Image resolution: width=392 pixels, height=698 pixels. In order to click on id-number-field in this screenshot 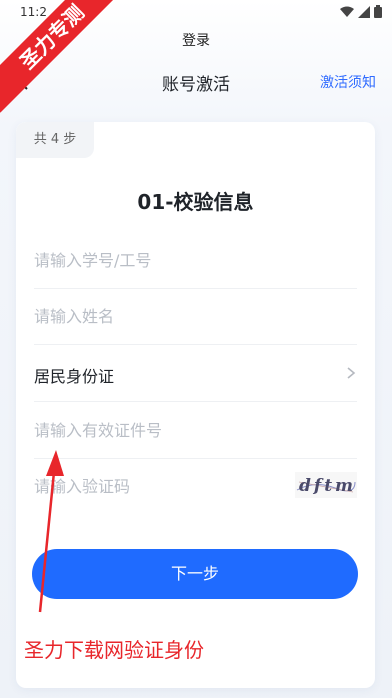, I will do `click(195, 430)`.